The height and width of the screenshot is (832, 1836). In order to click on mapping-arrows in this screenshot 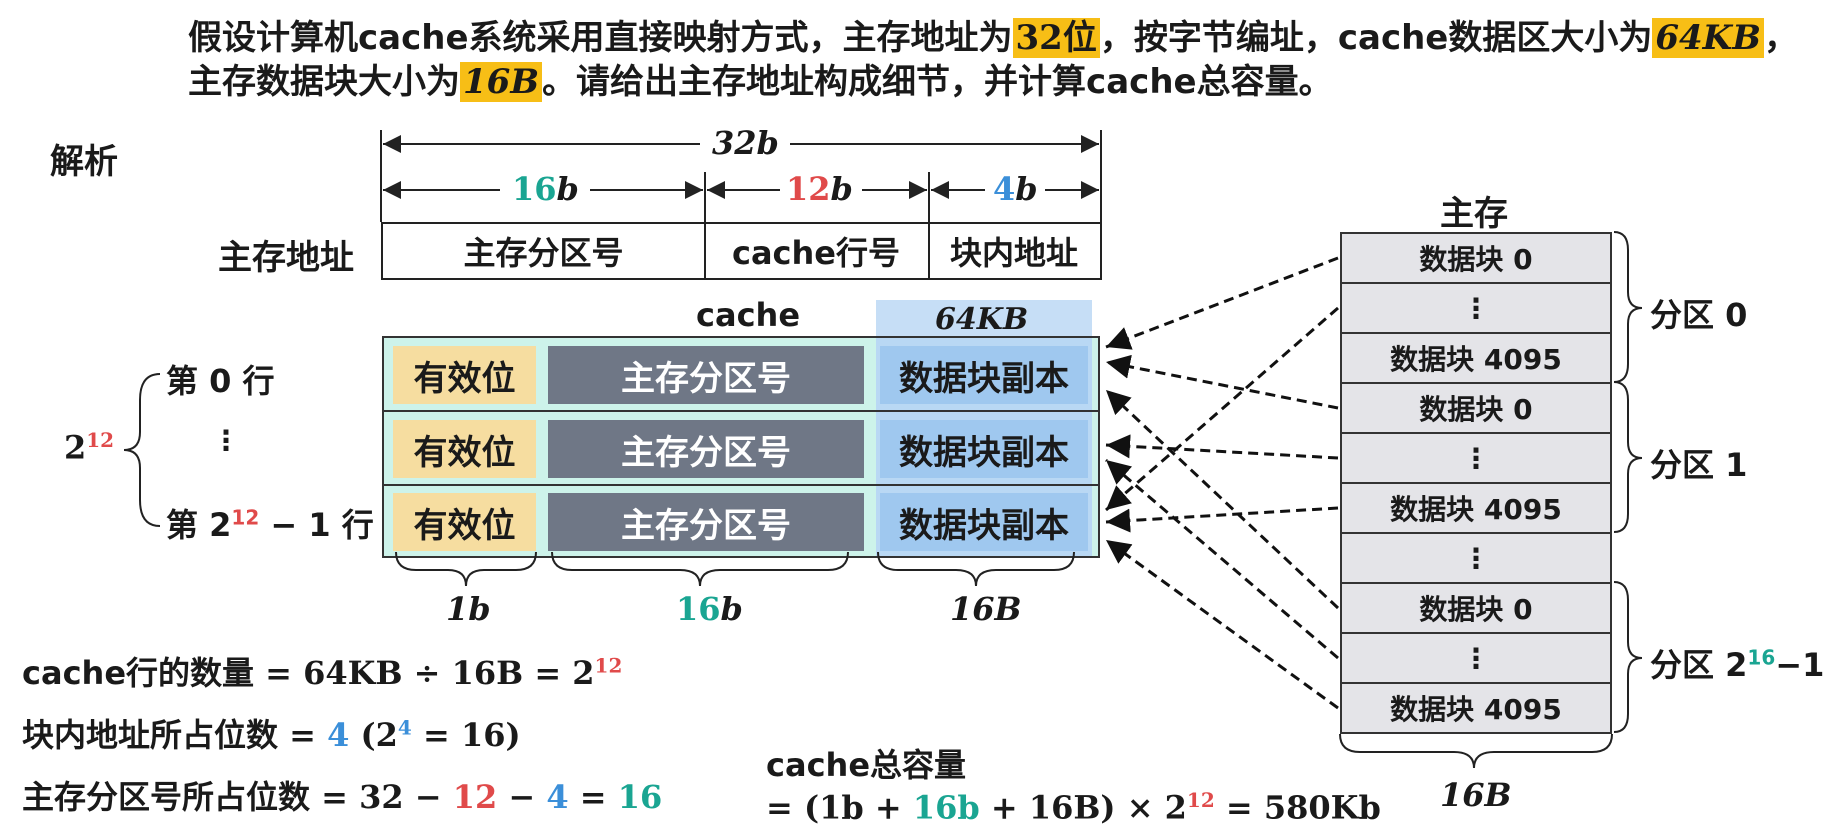, I will do `click(1222, 483)`.